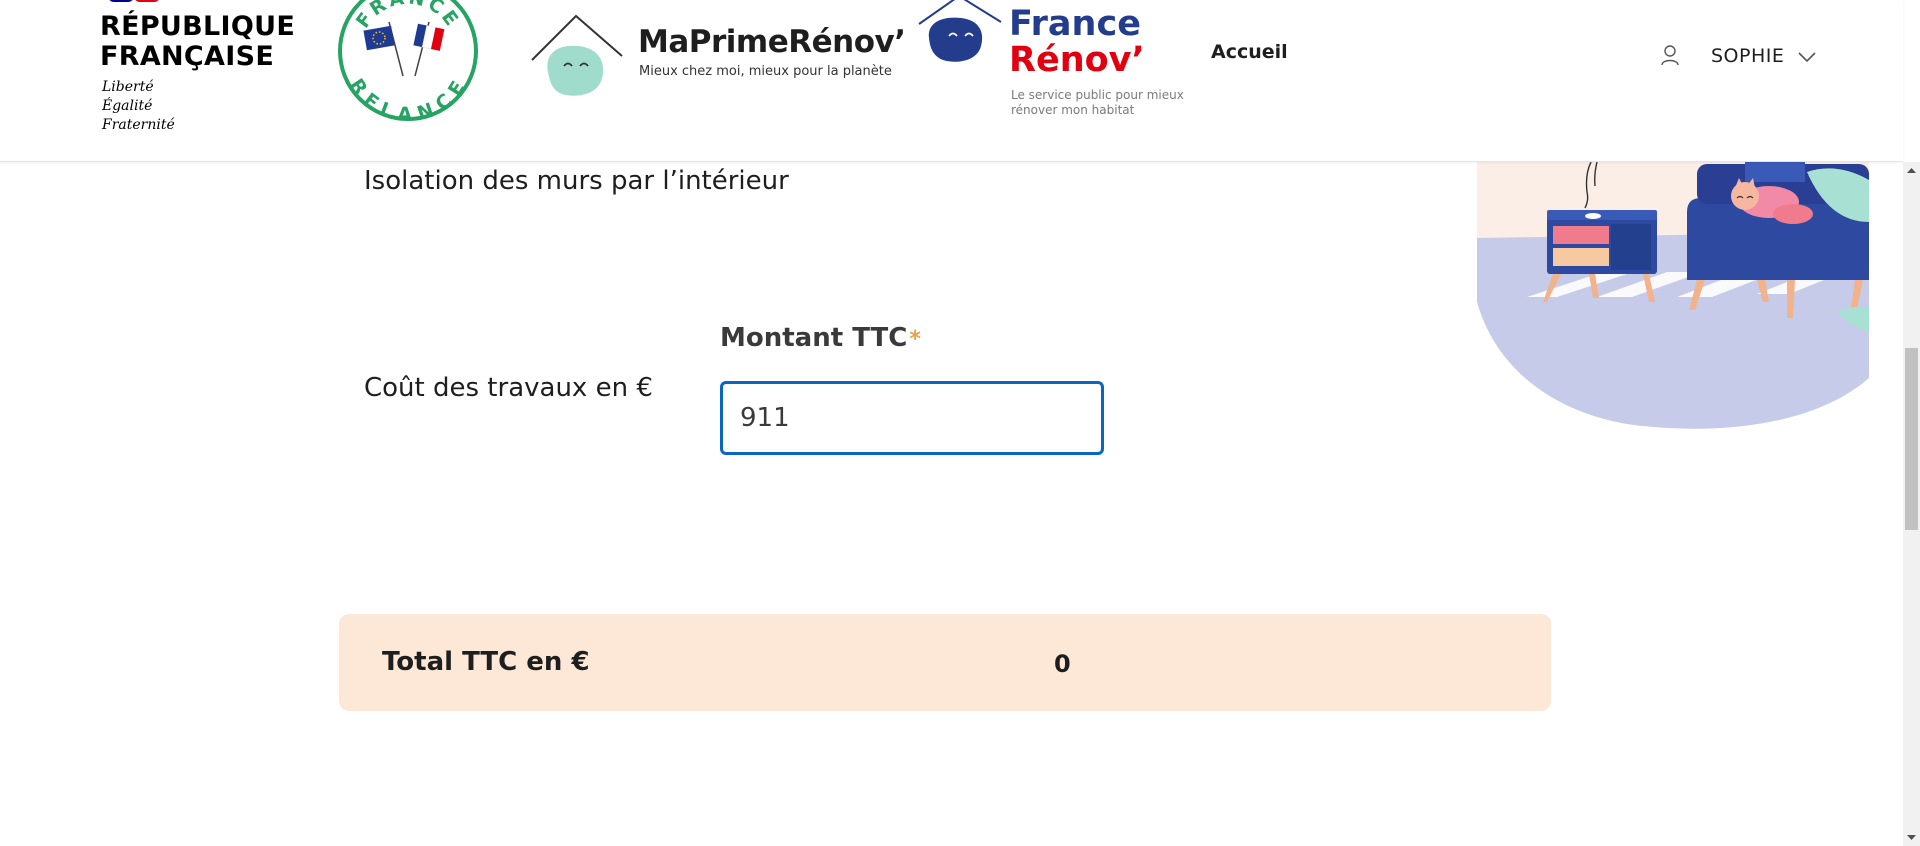  I want to click on svg-text: RELANCE, so click(408, 98).